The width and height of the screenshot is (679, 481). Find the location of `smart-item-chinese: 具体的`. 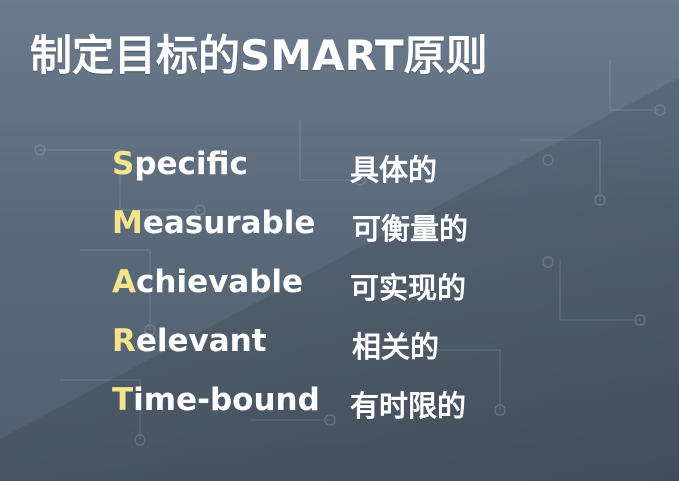

smart-item-chinese: 具体的 is located at coordinates (394, 170).